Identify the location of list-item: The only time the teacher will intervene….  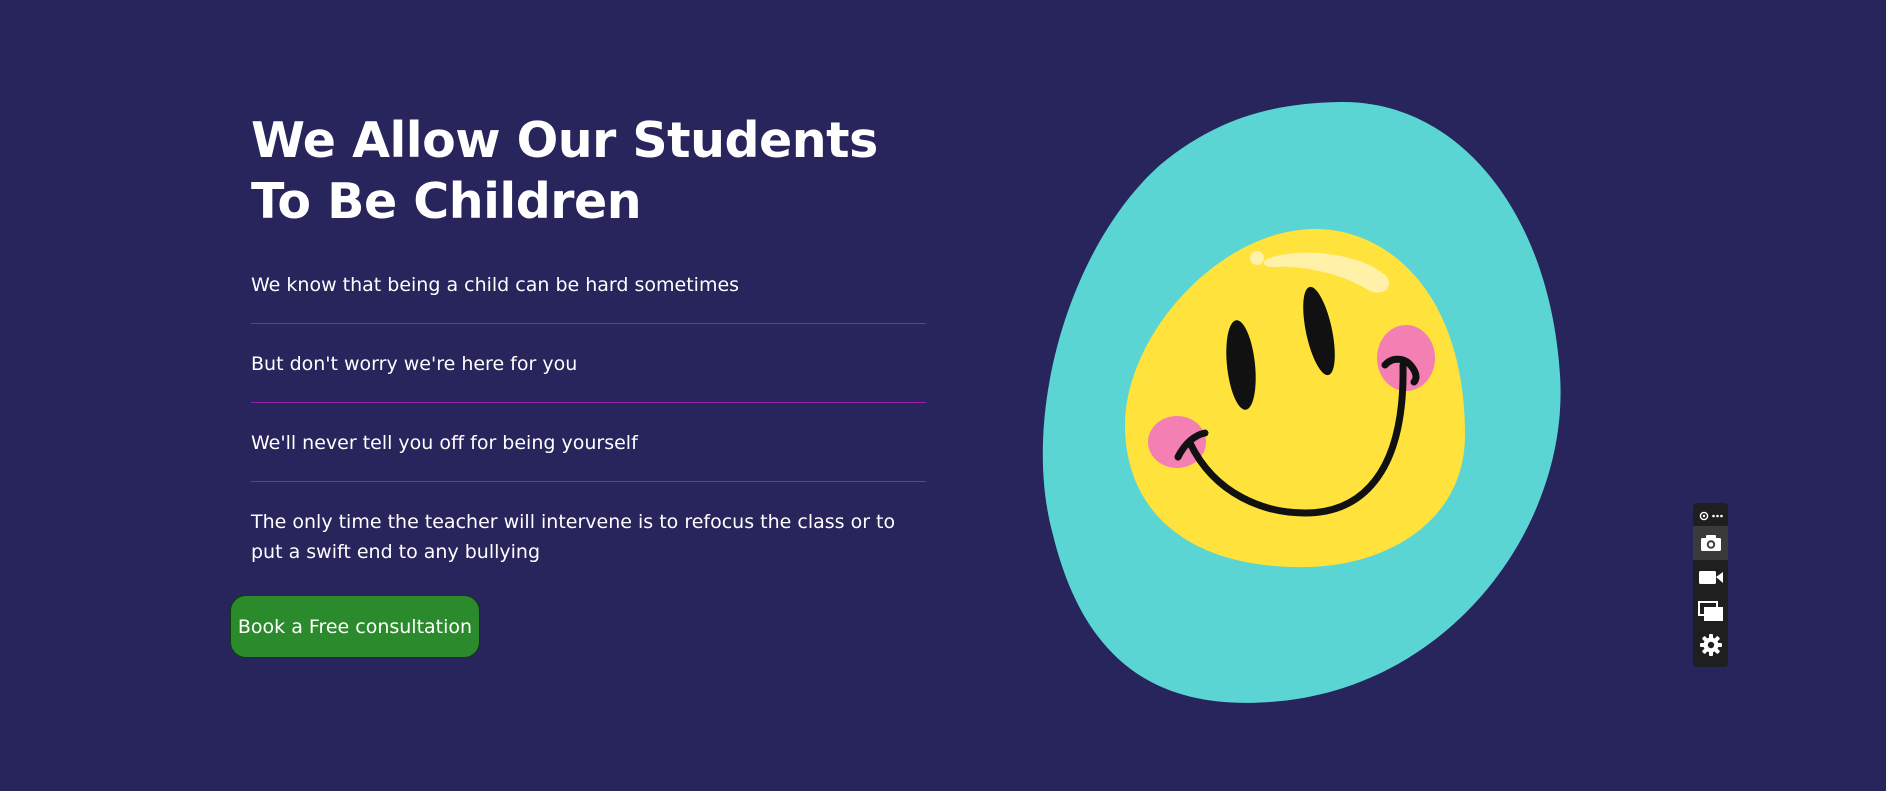
(573, 537).